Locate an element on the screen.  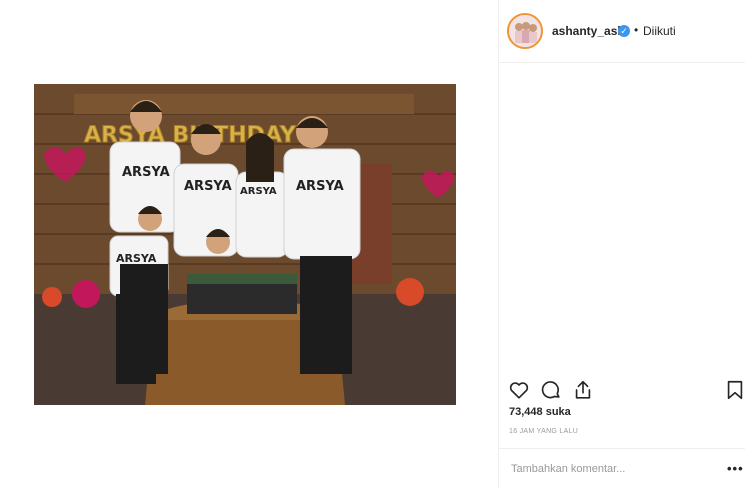
avatar-image is located at coordinates (525, 31).